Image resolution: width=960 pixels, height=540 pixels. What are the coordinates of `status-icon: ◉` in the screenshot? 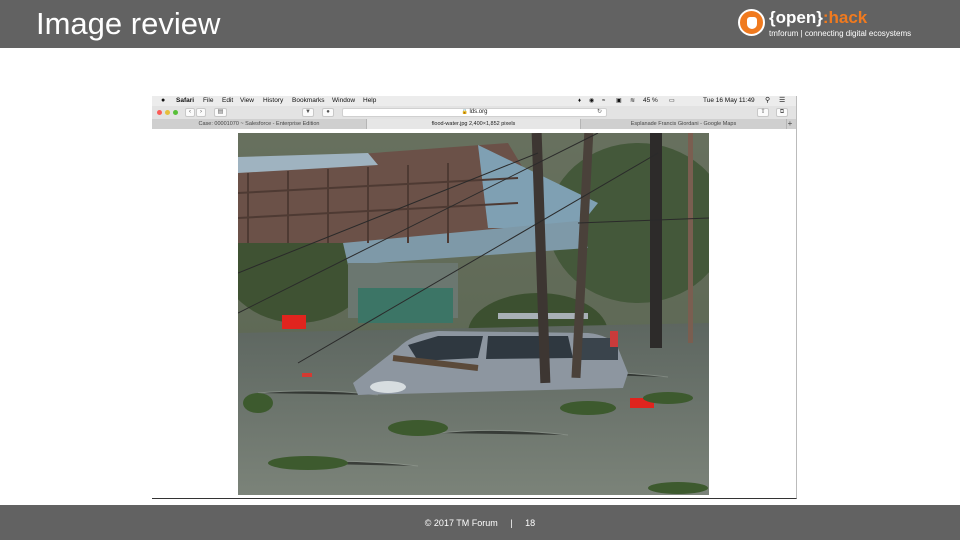 It's located at (591, 101).